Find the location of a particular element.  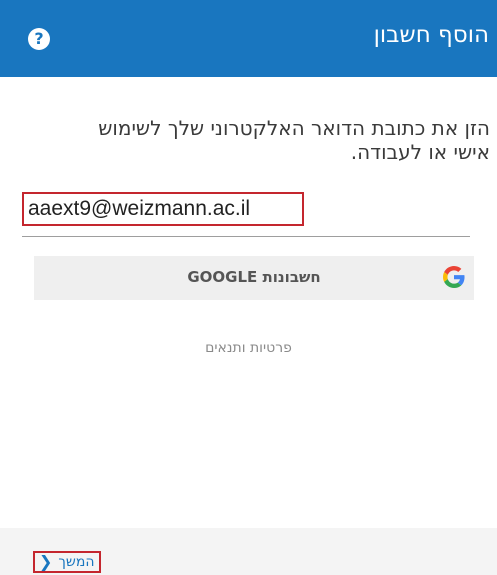

google-accounts-label: חשבונות GOOGLE is located at coordinates (254, 277).